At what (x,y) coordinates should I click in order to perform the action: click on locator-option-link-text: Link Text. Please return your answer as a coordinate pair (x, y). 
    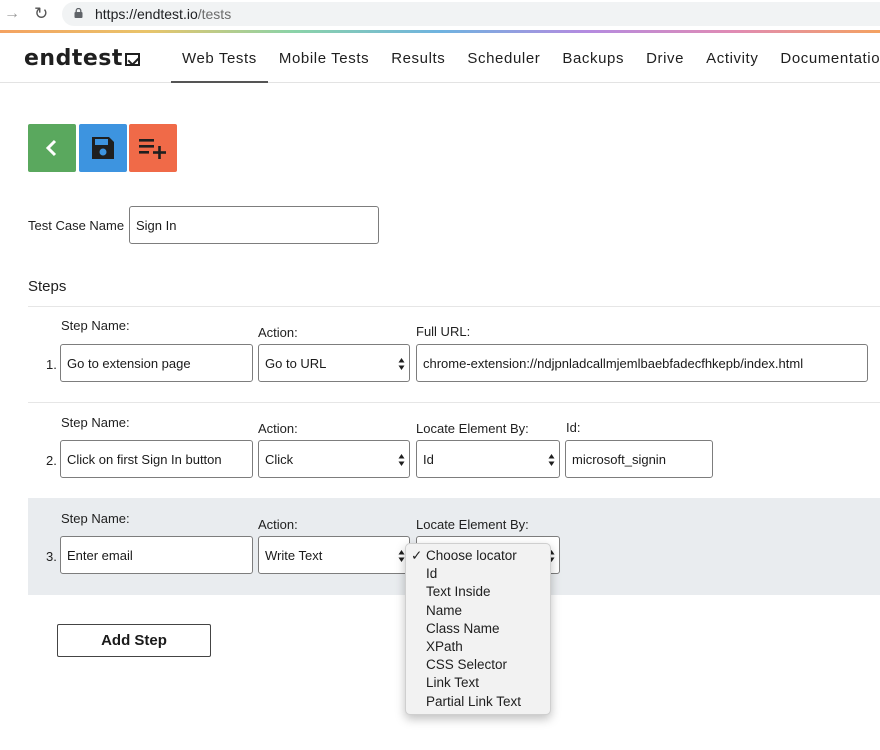
    Looking at the image, I should click on (478, 683).